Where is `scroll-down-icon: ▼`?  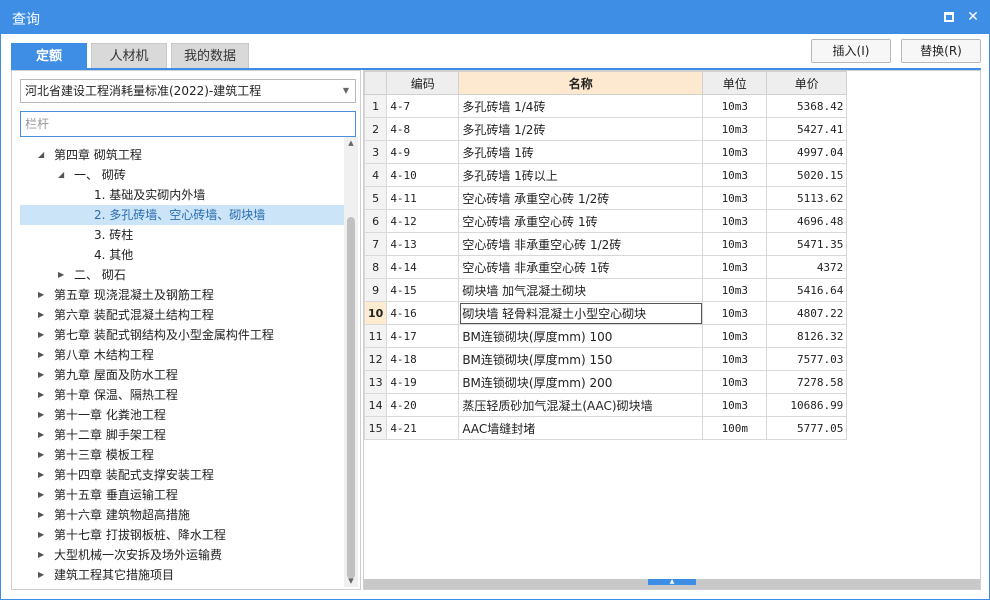
scroll-down-icon: ▼ is located at coordinates (351, 581).